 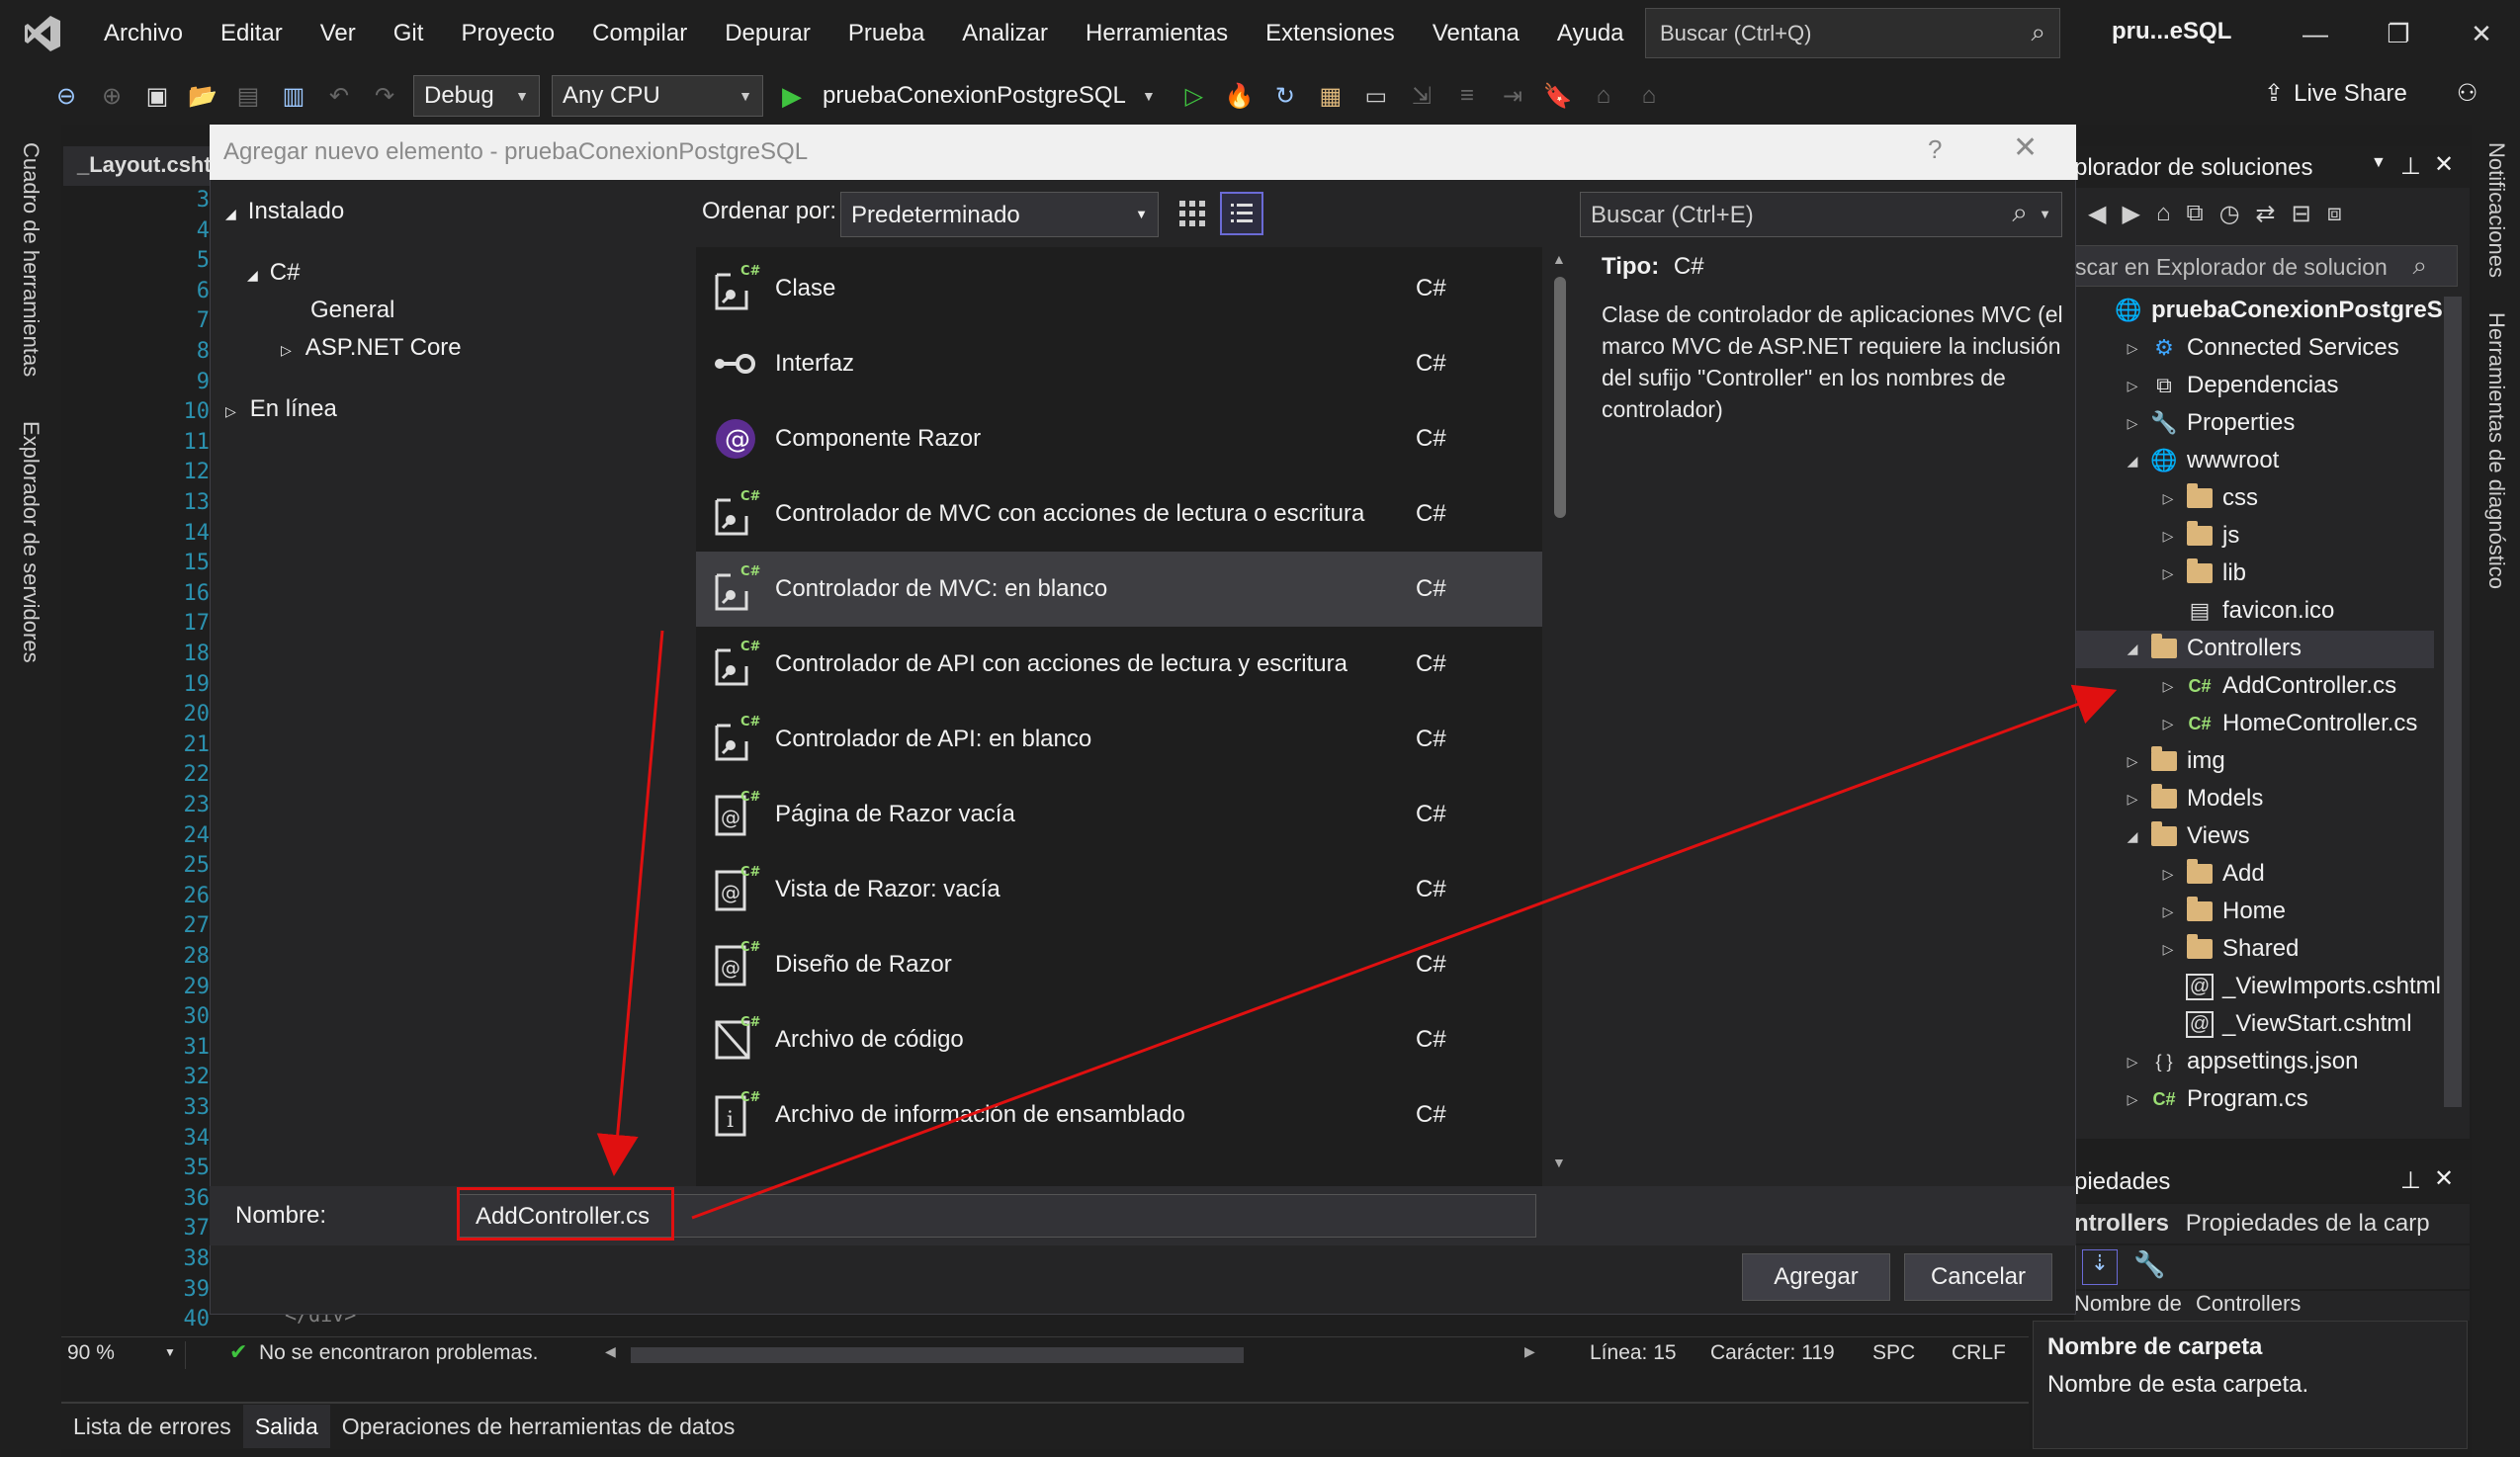 I want to click on line-ending-indicator: CRLF, so click(x=1979, y=1353).